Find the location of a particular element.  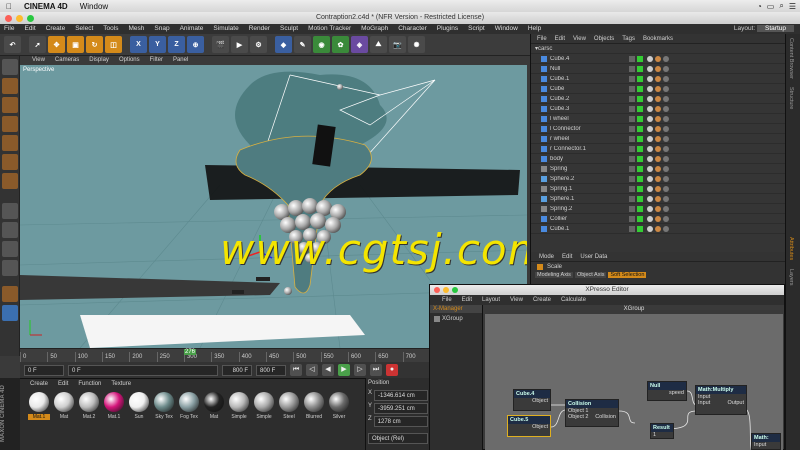

menu-file: File is located at coordinates (9, 29).